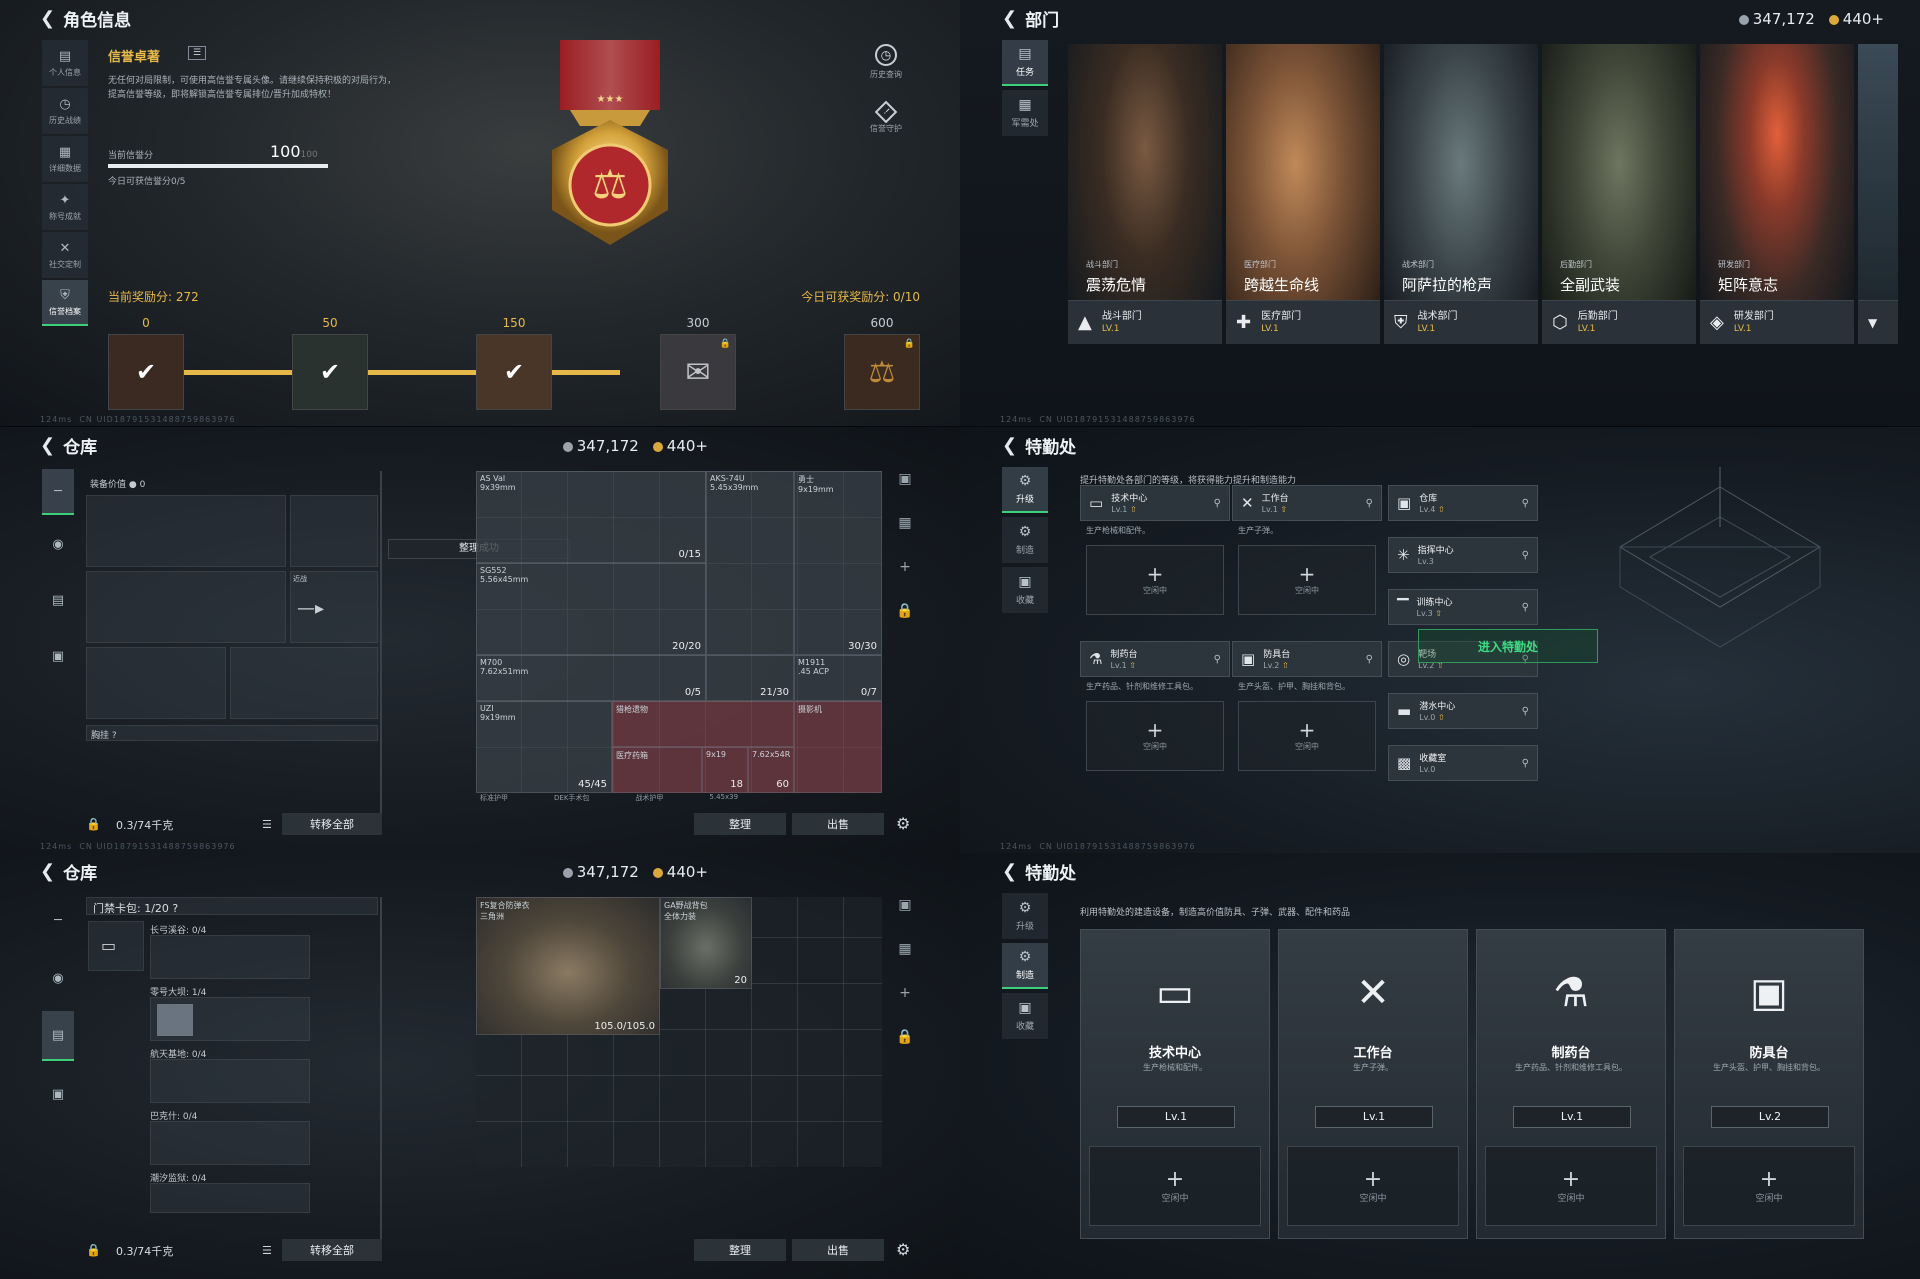  I want to click on facility-dive-center: ▬ 潜水中心 Lv.0 ⇧ ⚲, so click(1463, 711).